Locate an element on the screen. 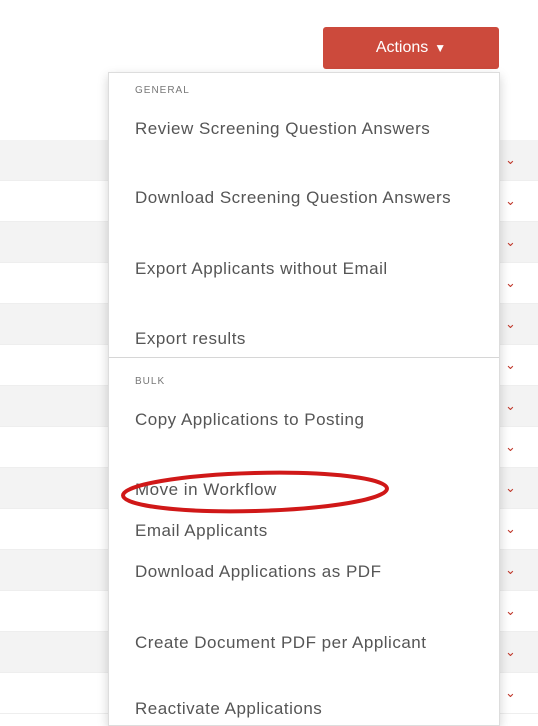  actions-button: Actions ▼ is located at coordinates (411, 48).